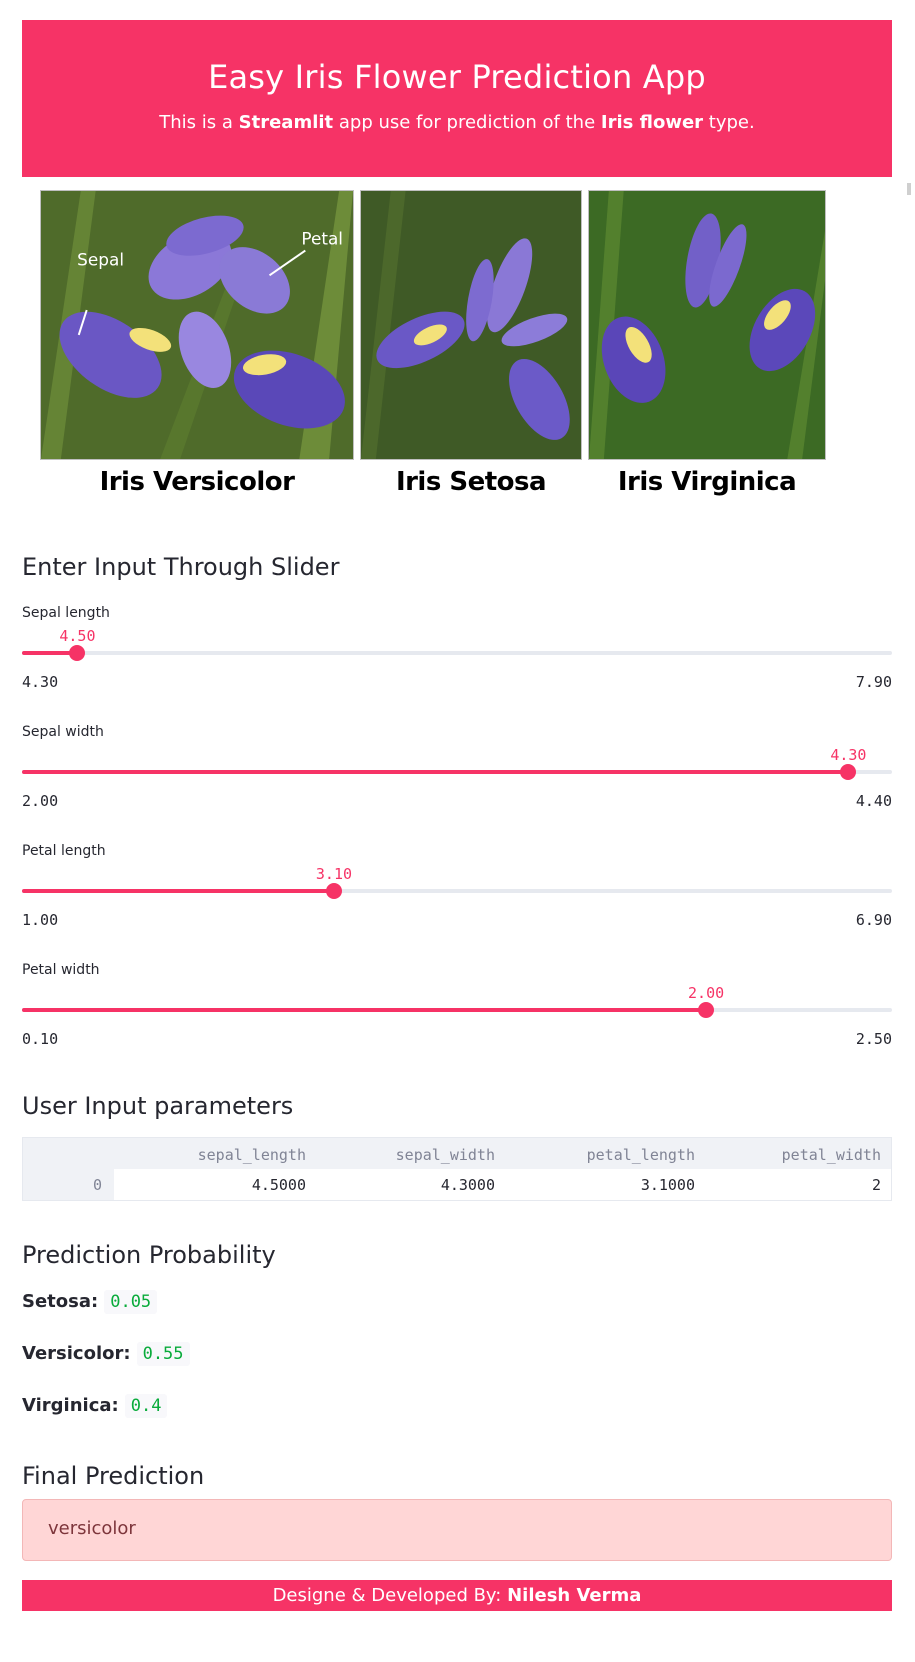  What do you see at coordinates (848, 755) in the screenshot?
I see `slider-value: 4.30` at bounding box center [848, 755].